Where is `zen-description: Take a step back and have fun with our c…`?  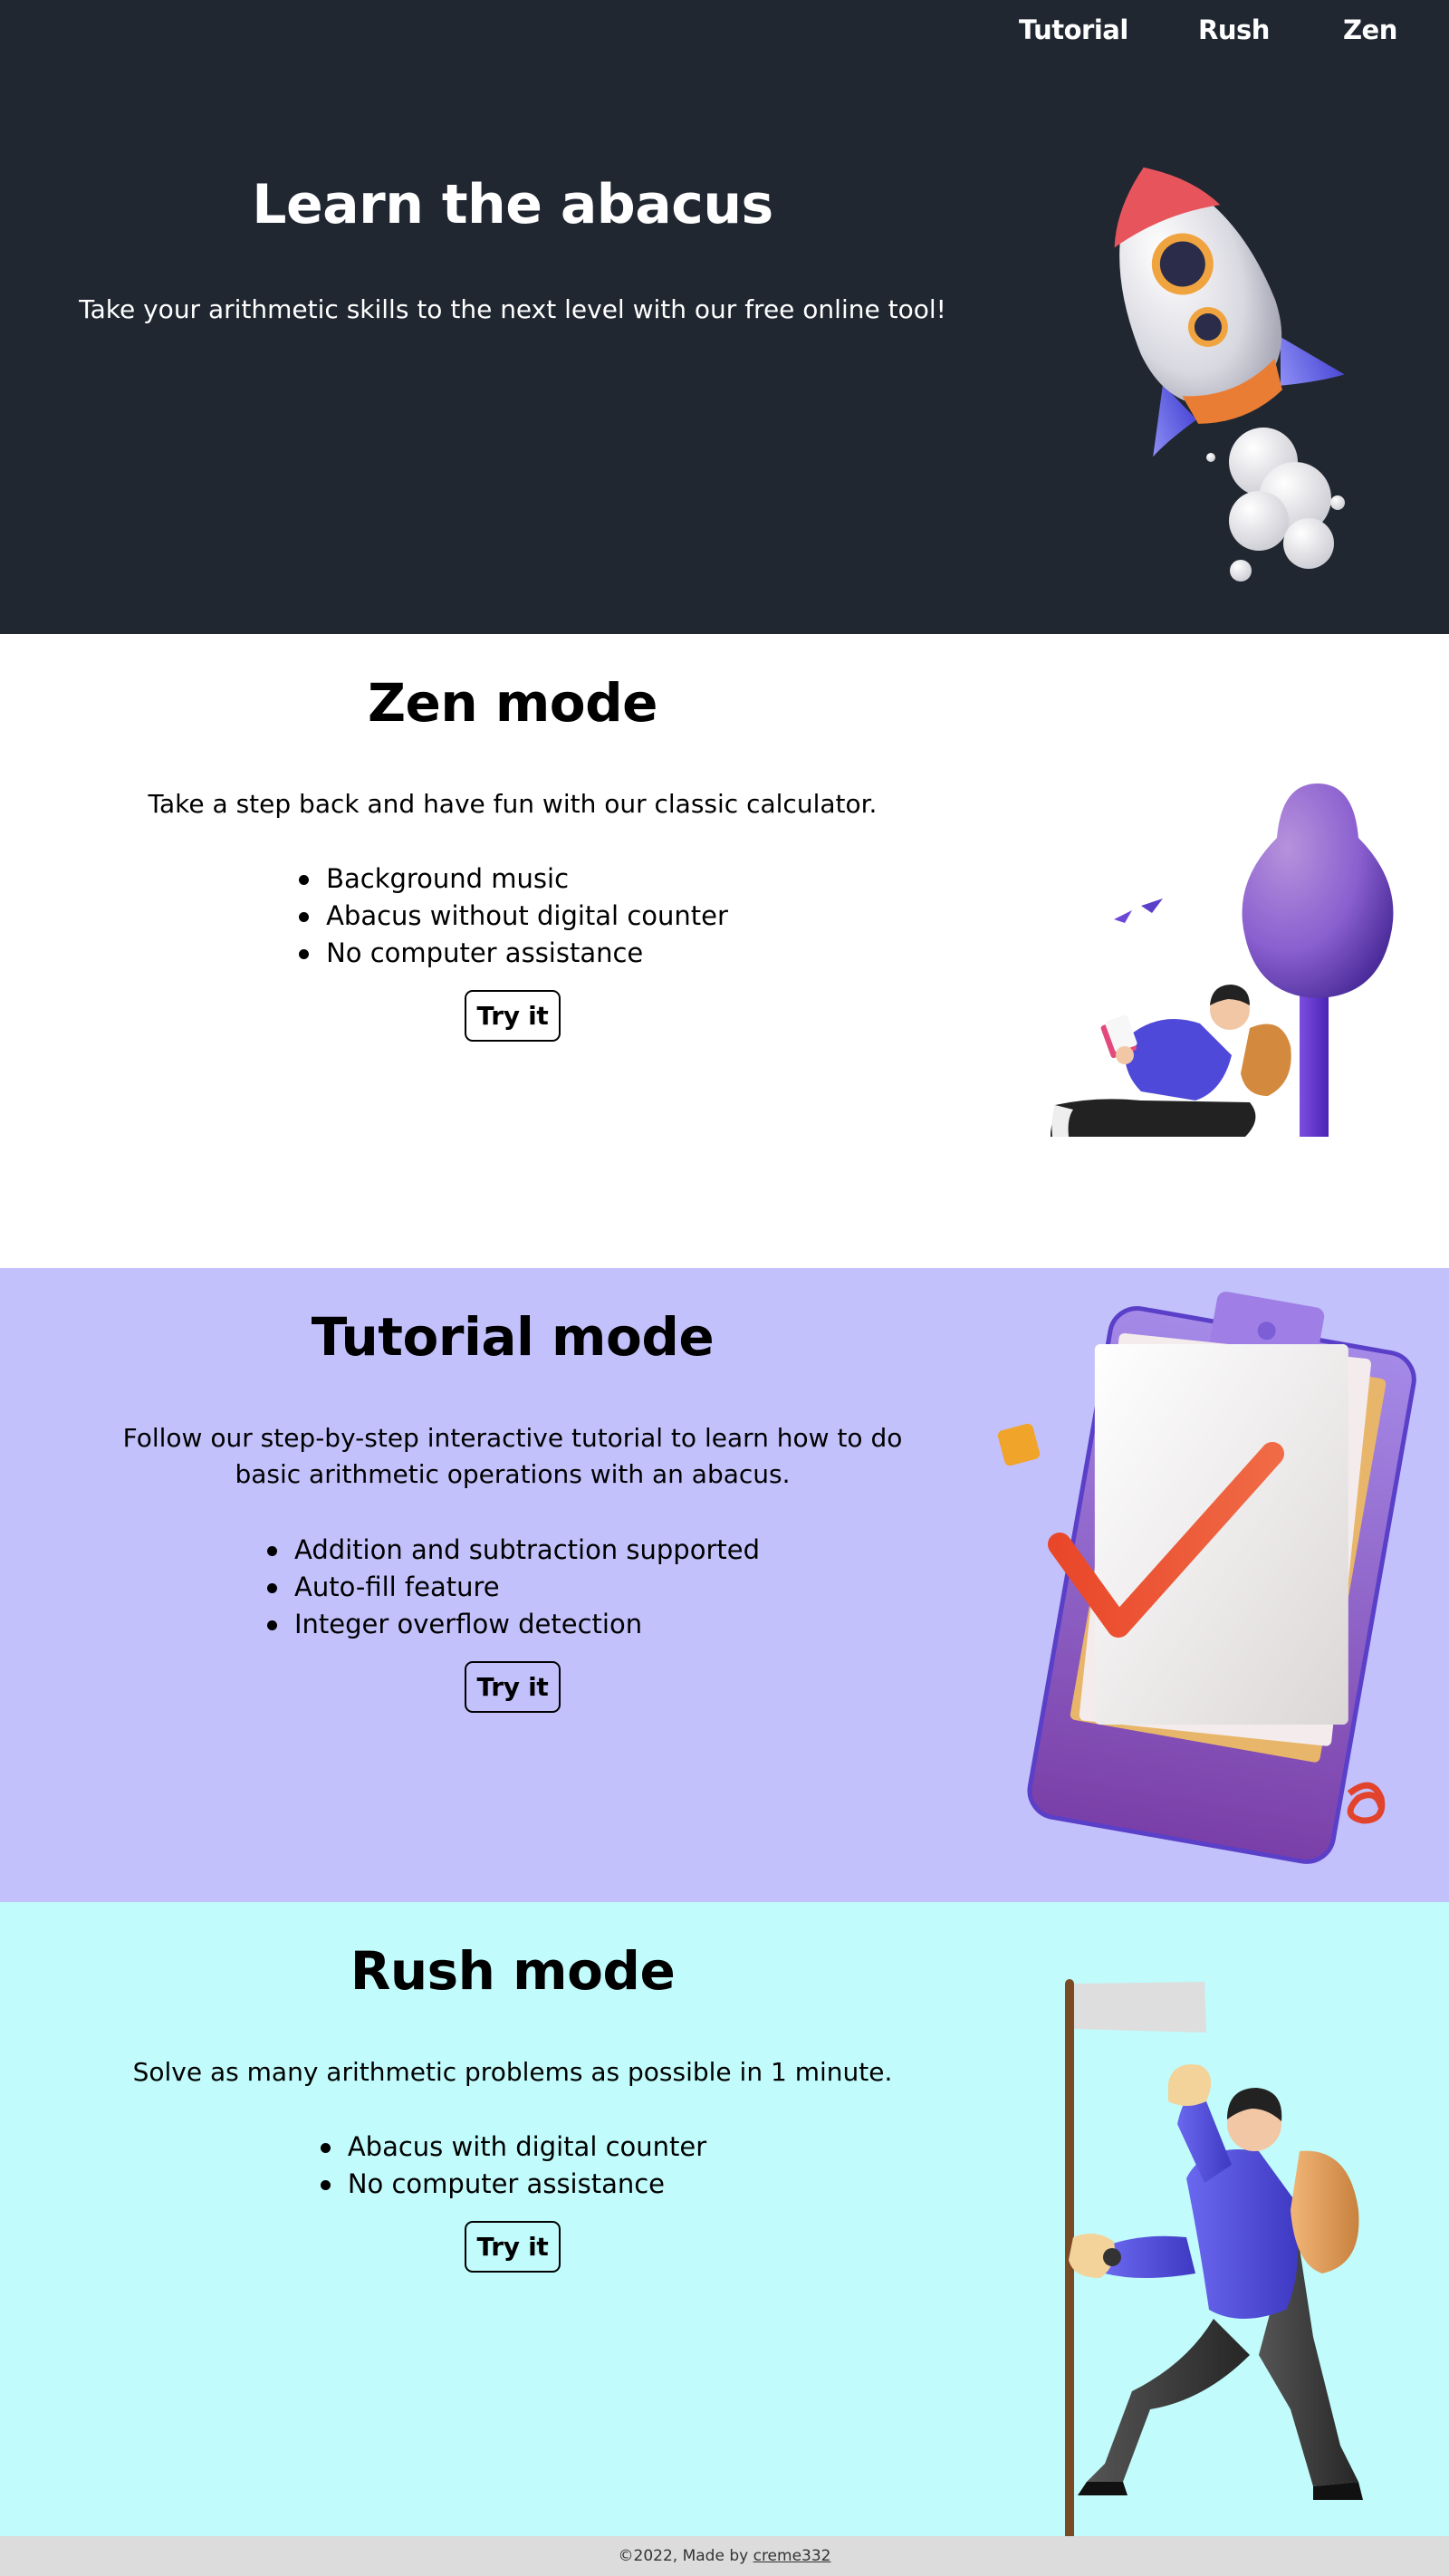
zen-description: Take a step back and have fun with our c… is located at coordinates (513, 803).